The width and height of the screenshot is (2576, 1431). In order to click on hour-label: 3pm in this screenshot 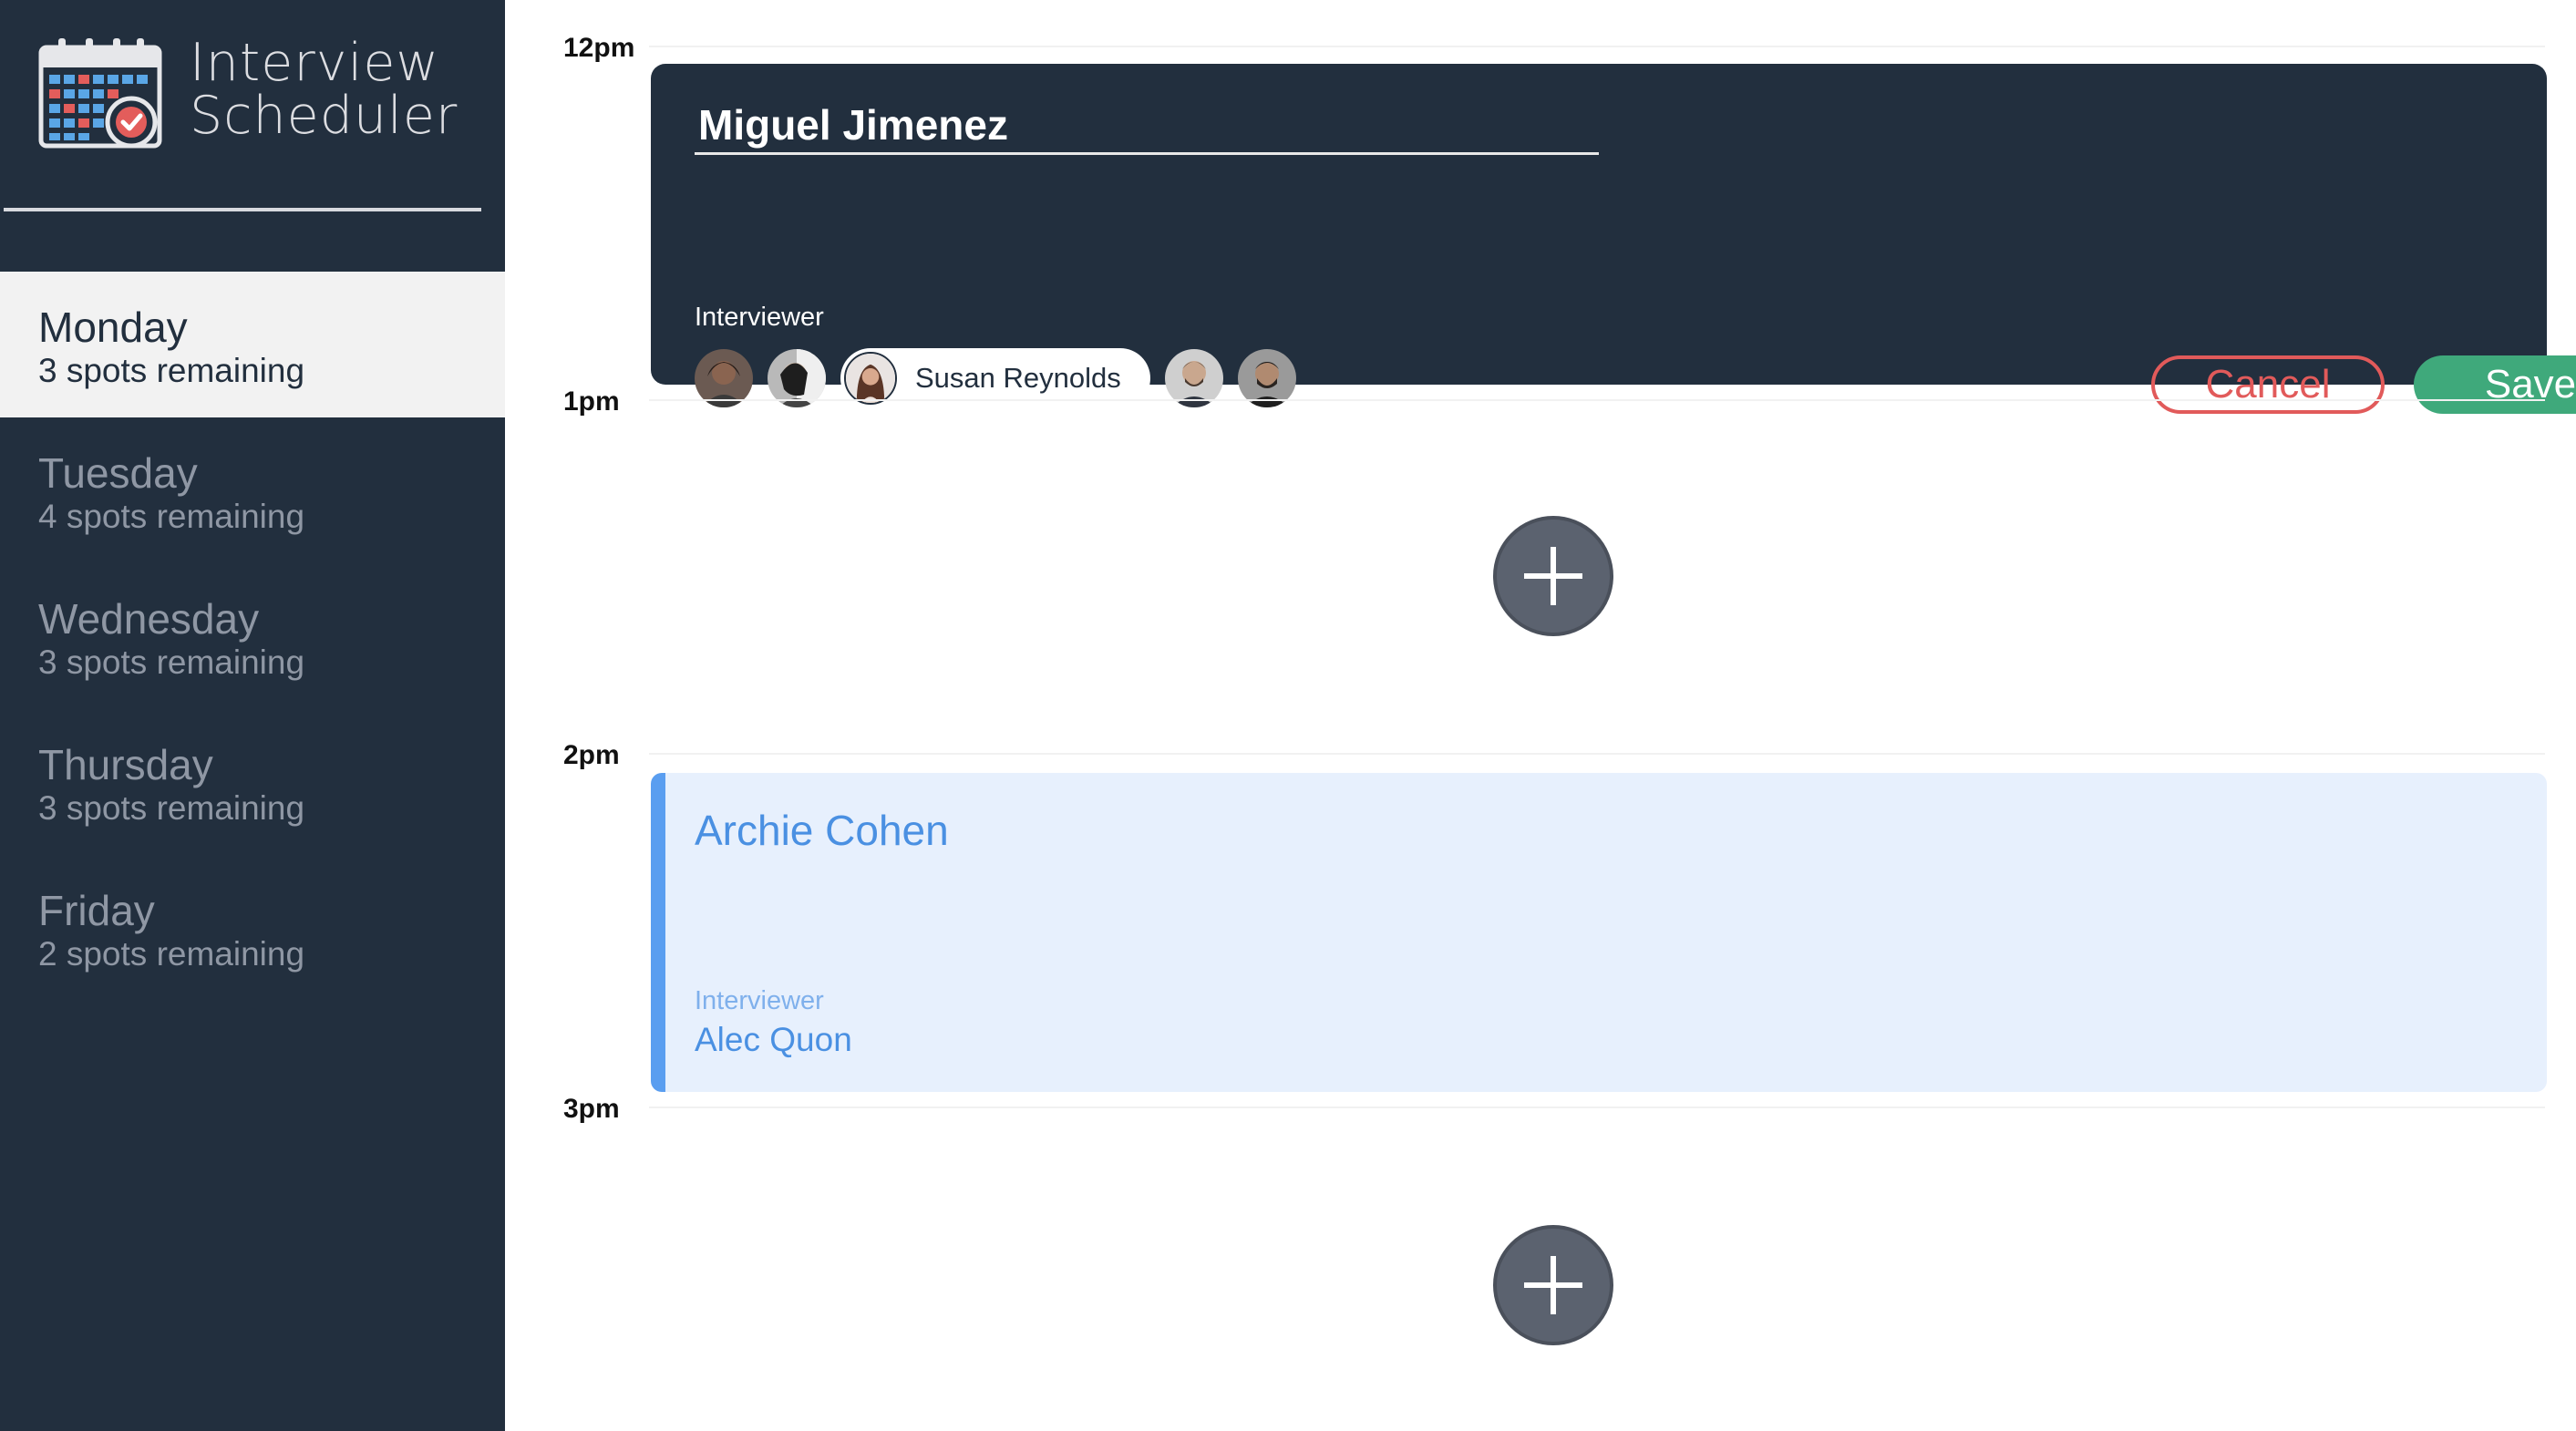, I will do `click(591, 1109)`.